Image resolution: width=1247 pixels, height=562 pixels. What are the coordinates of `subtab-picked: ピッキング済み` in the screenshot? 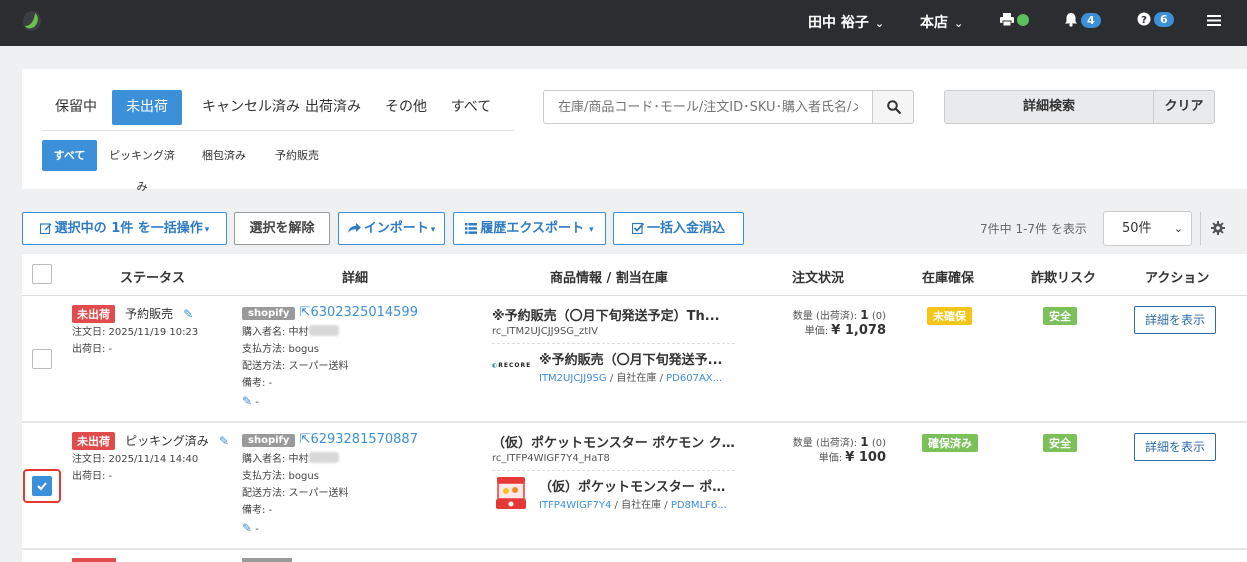 It's located at (142, 166).